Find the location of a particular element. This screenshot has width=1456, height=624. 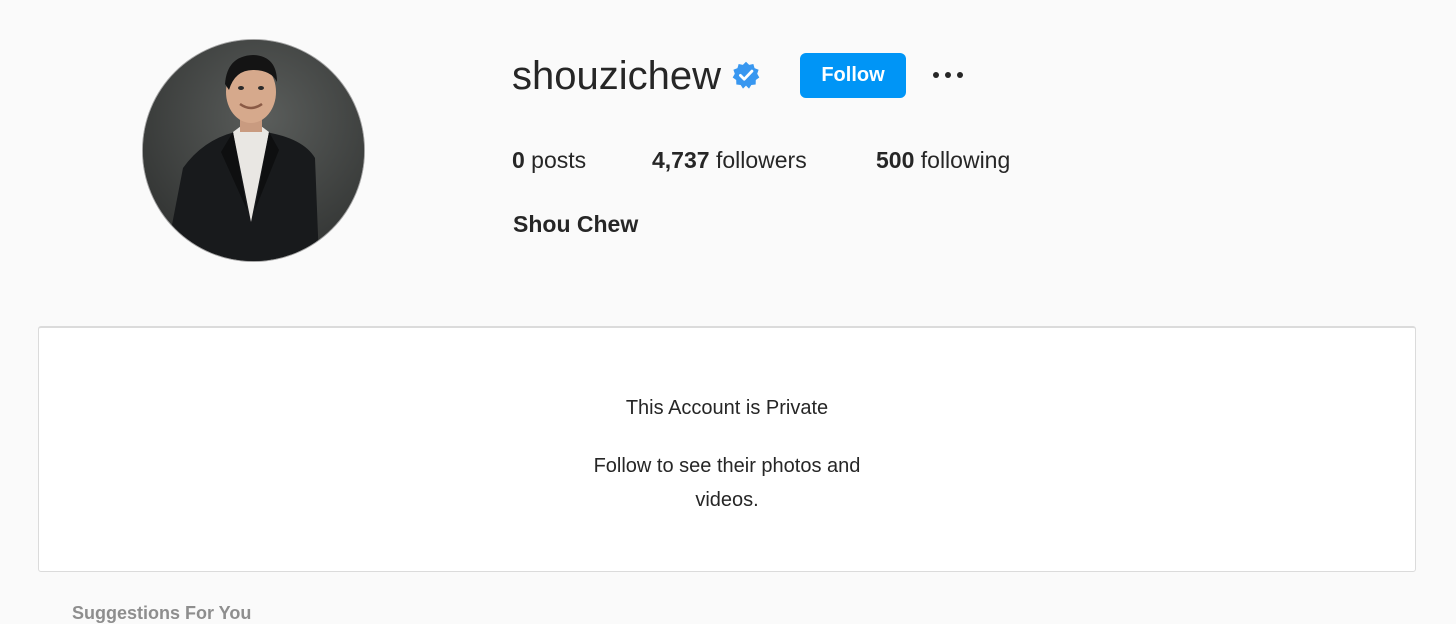

following-number: 500 is located at coordinates (895, 160).